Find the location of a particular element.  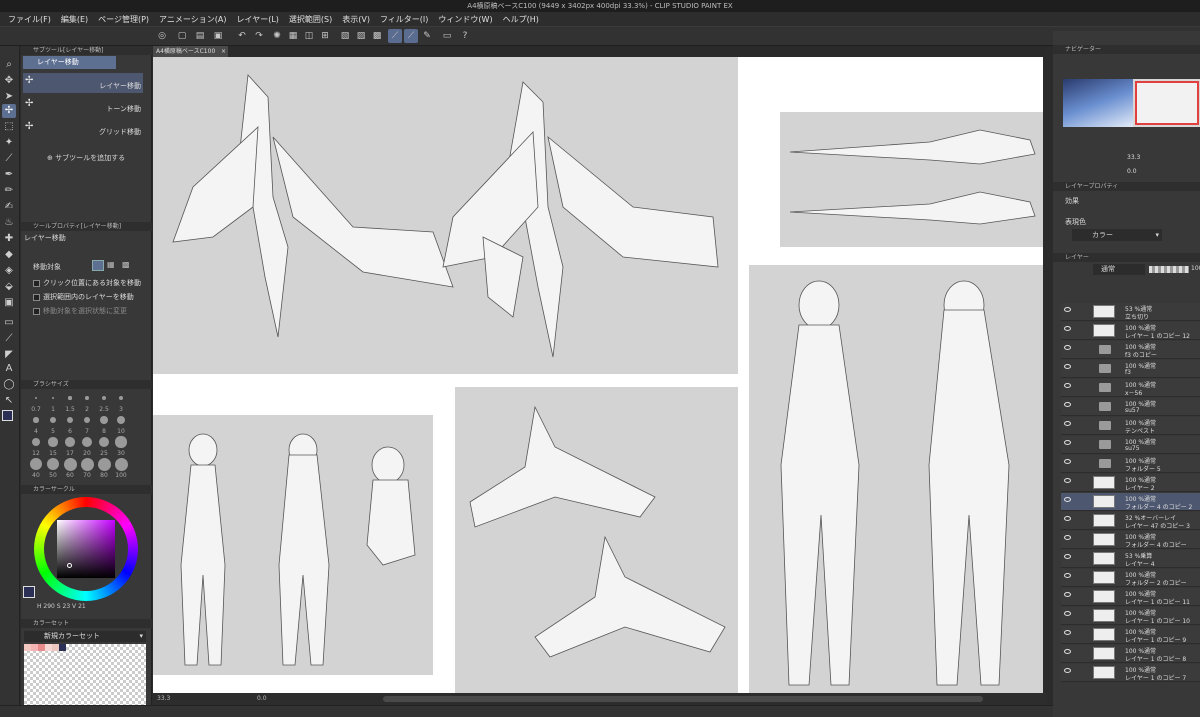

opacity-slider is located at coordinates (1169, 269).